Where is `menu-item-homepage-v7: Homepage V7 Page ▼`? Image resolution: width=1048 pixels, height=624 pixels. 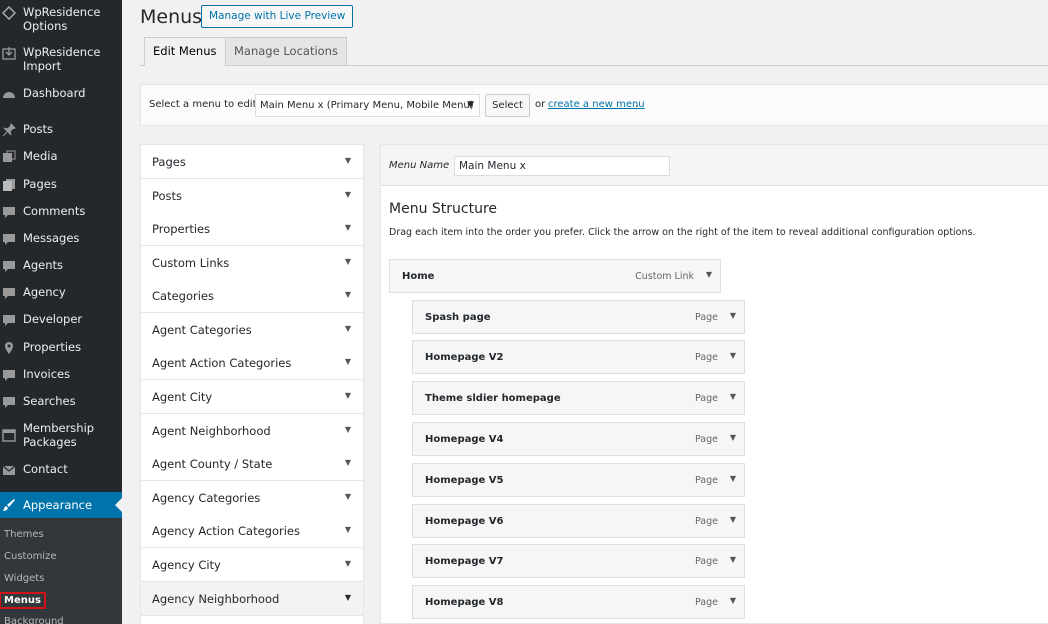 menu-item-homepage-v7: Homepage V7 Page ▼ is located at coordinates (578, 561).